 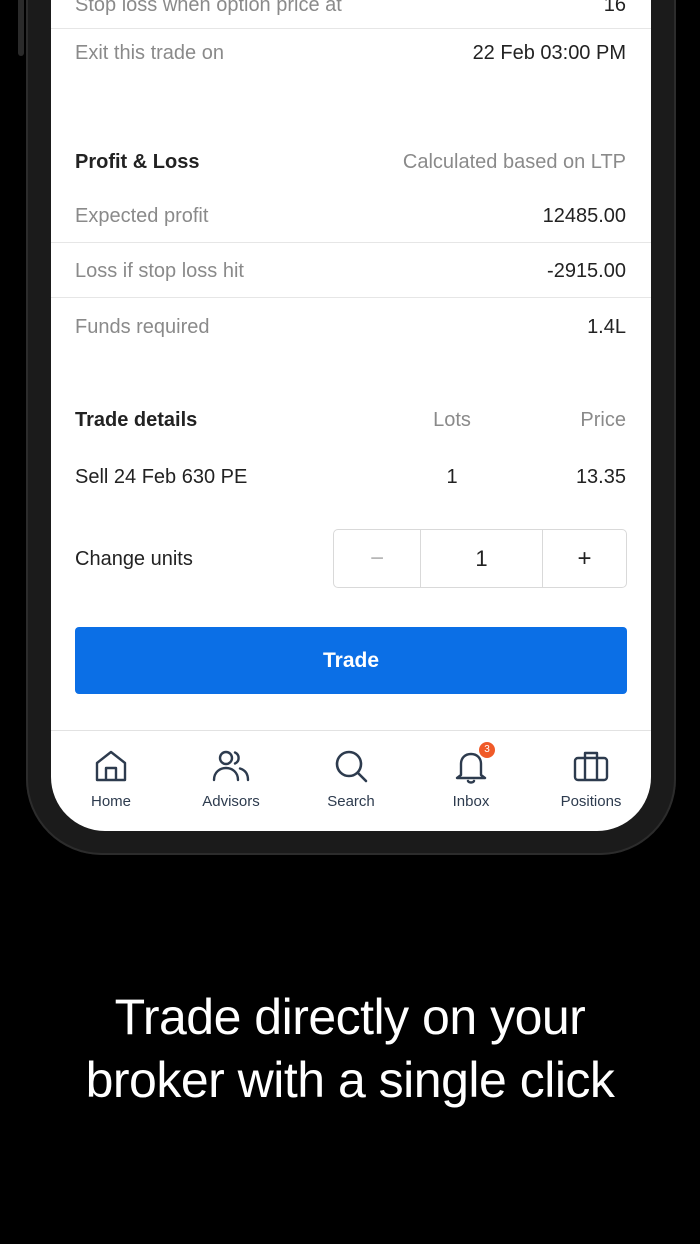 What do you see at coordinates (600, 477) in the screenshot?
I see `trade-leg-price: 13.35` at bounding box center [600, 477].